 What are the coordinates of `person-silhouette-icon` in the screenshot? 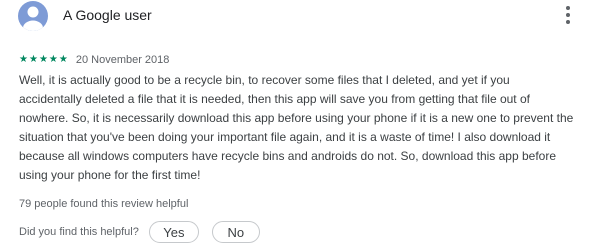 It's located at (33, 18).